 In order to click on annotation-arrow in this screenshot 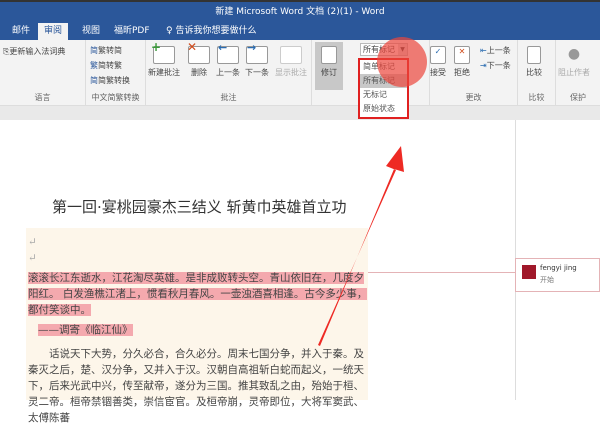, I will do `click(361, 246)`.